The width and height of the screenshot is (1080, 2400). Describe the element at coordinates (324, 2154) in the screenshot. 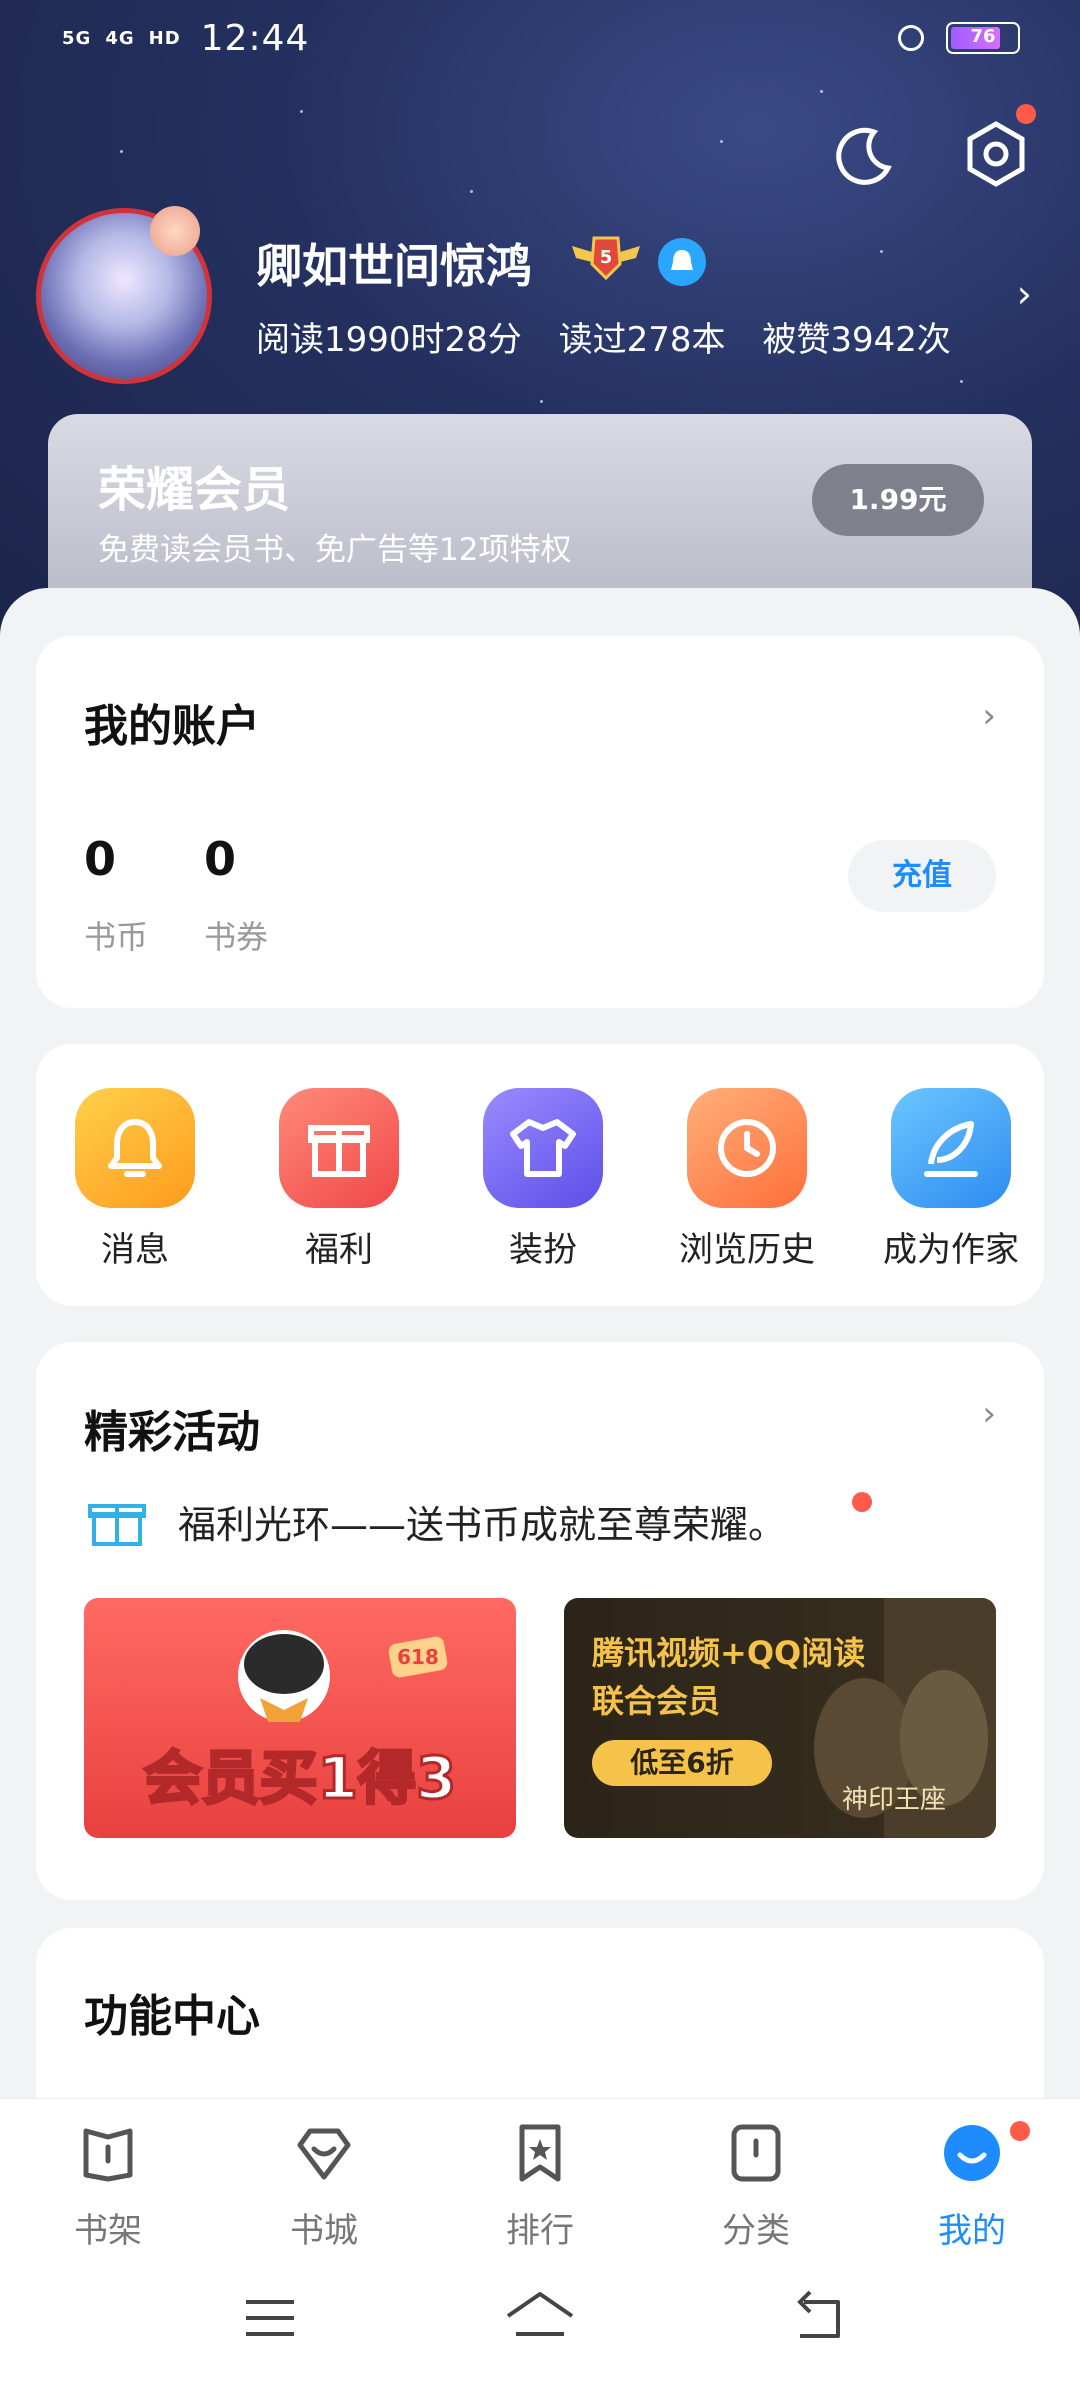

I see `bookstore-icon` at that location.